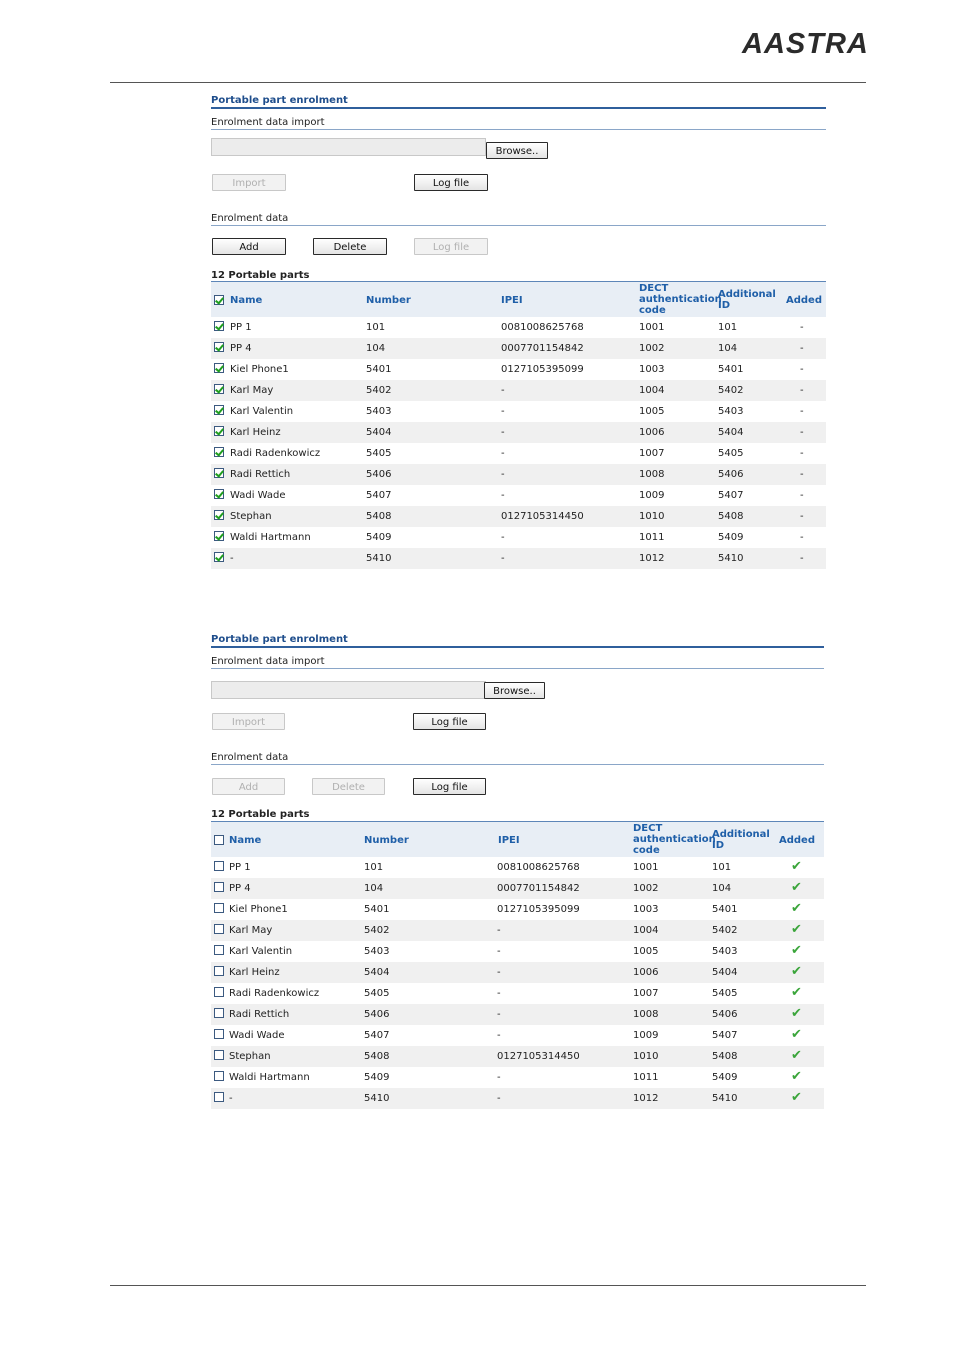  I want to click on table-row: Karl Heinz 5404 - 1006 5404 -, so click(518, 432).